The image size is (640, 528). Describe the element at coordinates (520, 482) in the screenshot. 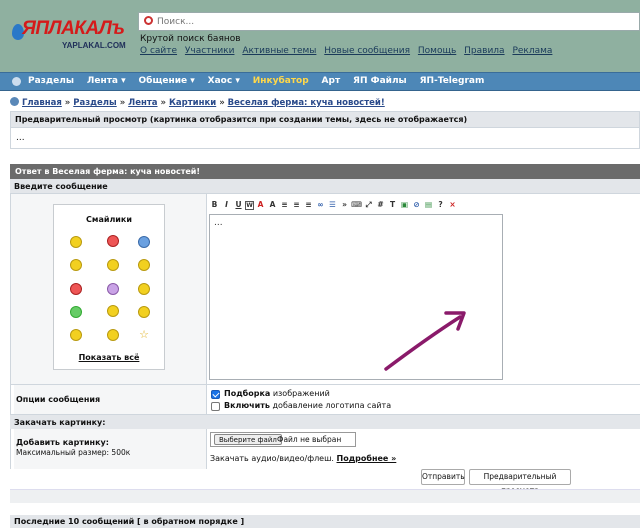

I see `preview-button: Предварительный просмотр` at that location.